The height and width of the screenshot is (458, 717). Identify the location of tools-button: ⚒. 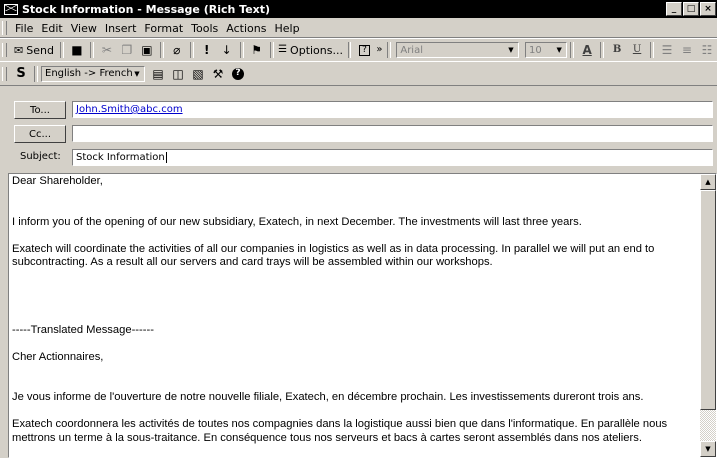
(218, 74).